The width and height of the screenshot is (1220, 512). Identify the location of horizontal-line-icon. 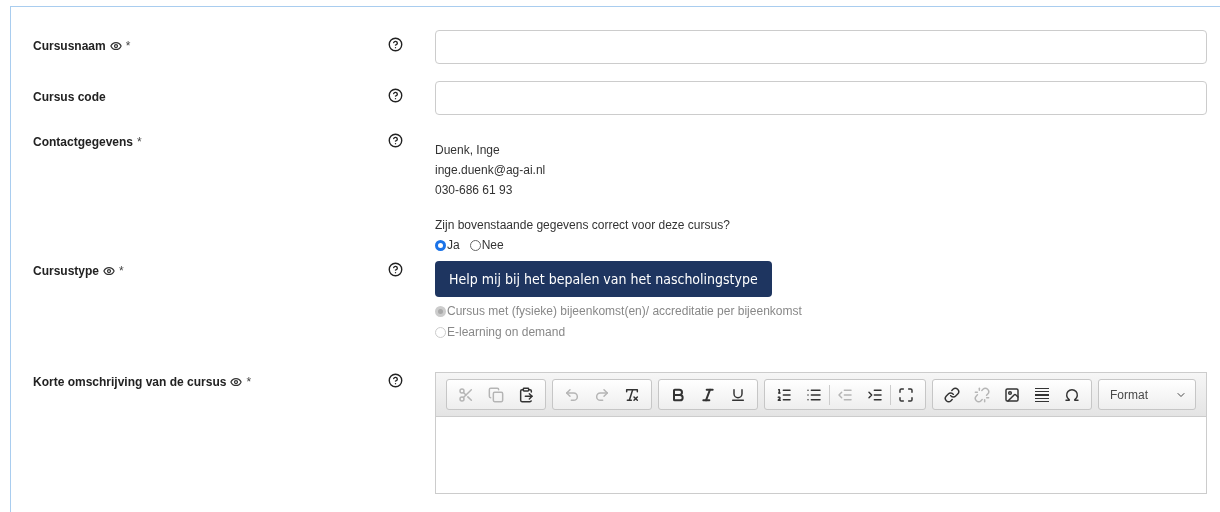
(1042, 394).